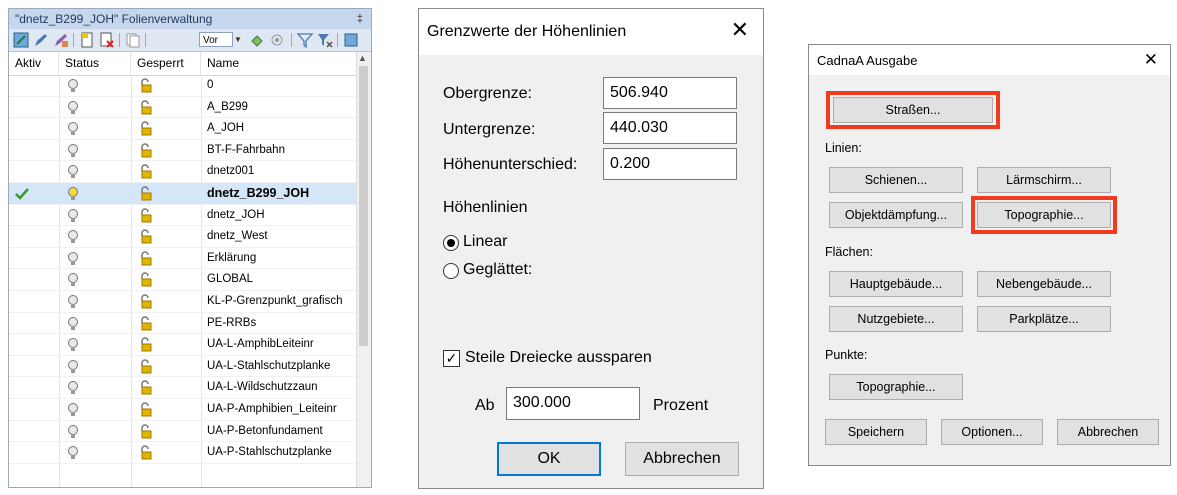  I want to click on linear-radio, so click(451, 243).